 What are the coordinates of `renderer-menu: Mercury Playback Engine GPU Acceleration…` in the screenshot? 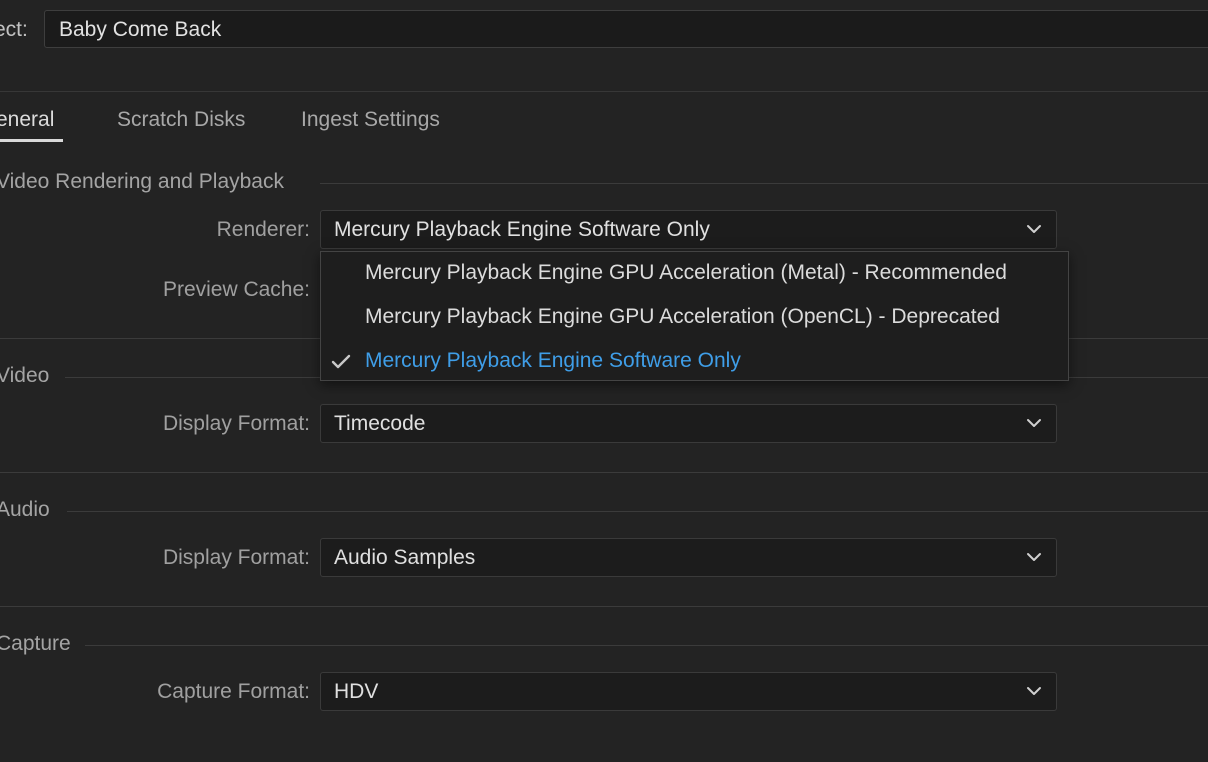 It's located at (694, 316).